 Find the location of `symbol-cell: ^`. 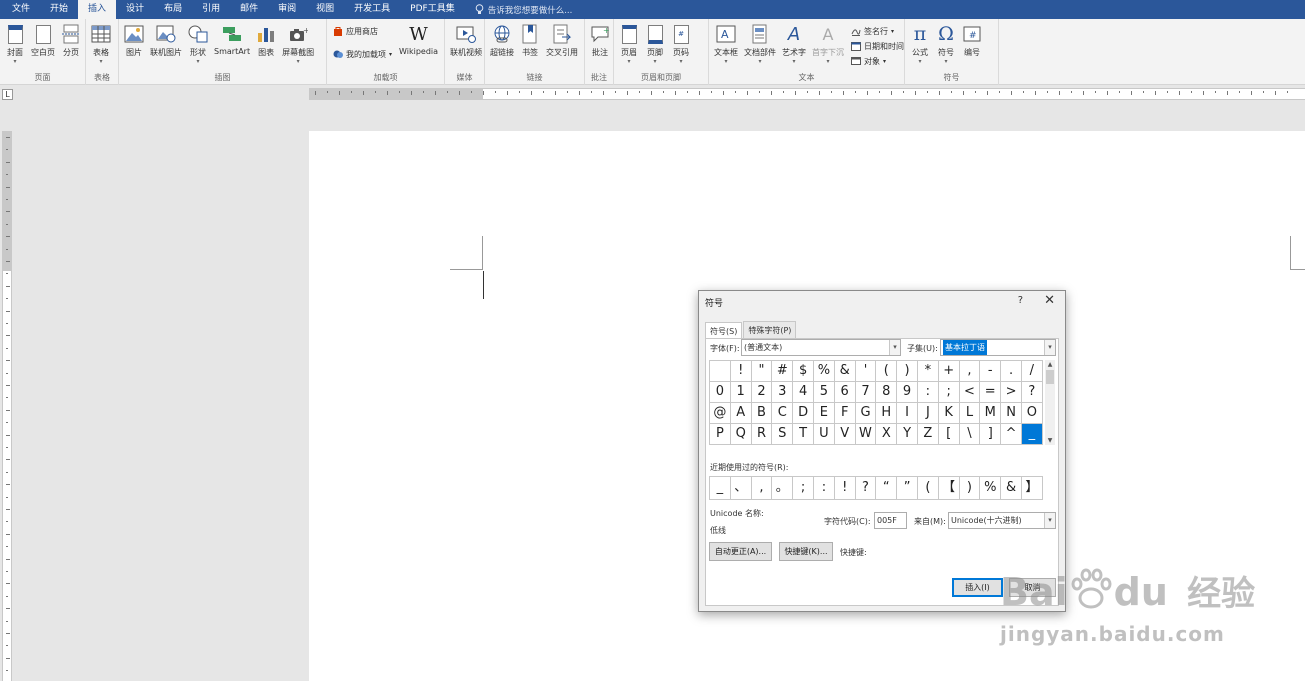

symbol-cell: ^ is located at coordinates (1011, 434).